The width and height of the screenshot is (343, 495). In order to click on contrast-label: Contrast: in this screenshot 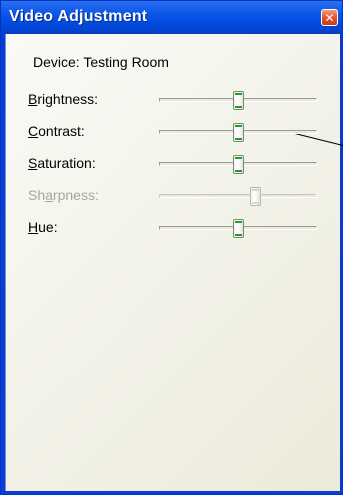, I will do `click(56, 131)`.